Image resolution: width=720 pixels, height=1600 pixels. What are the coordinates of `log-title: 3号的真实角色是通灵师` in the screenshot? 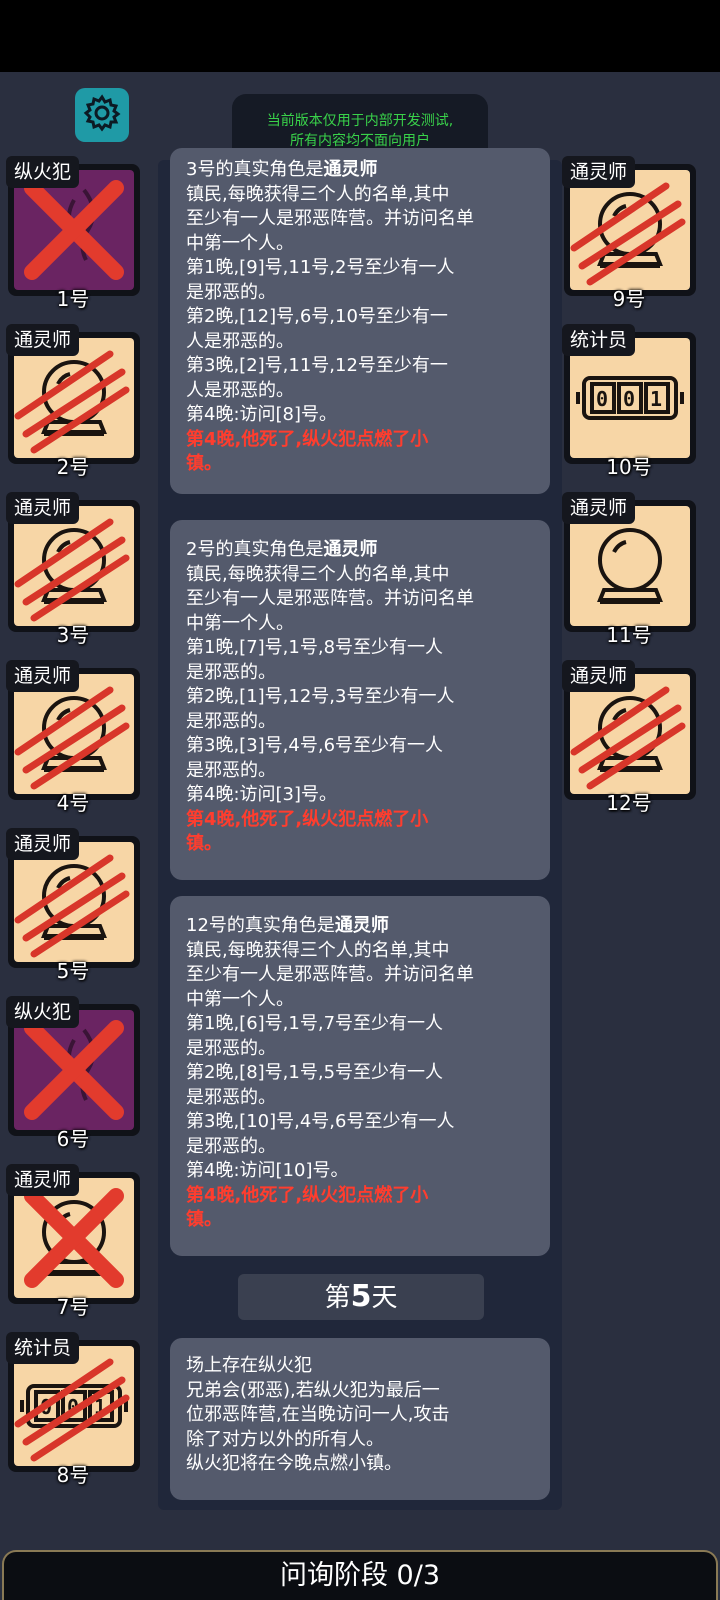 It's located at (360, 170).